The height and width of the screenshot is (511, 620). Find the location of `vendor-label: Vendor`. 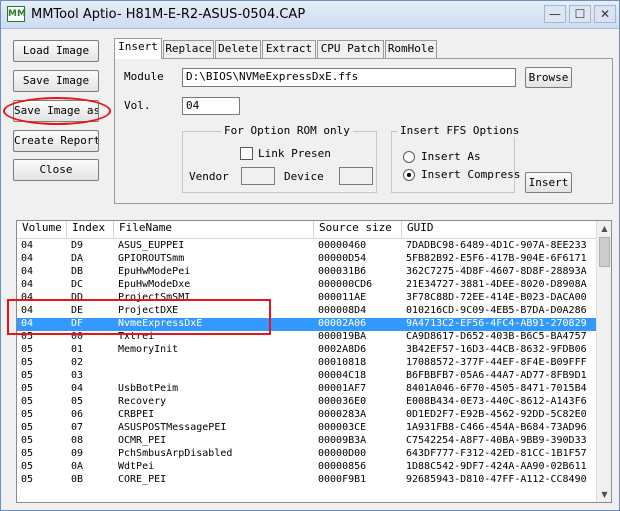

vendor-label: Vendor is located at coordinates (209, 176).